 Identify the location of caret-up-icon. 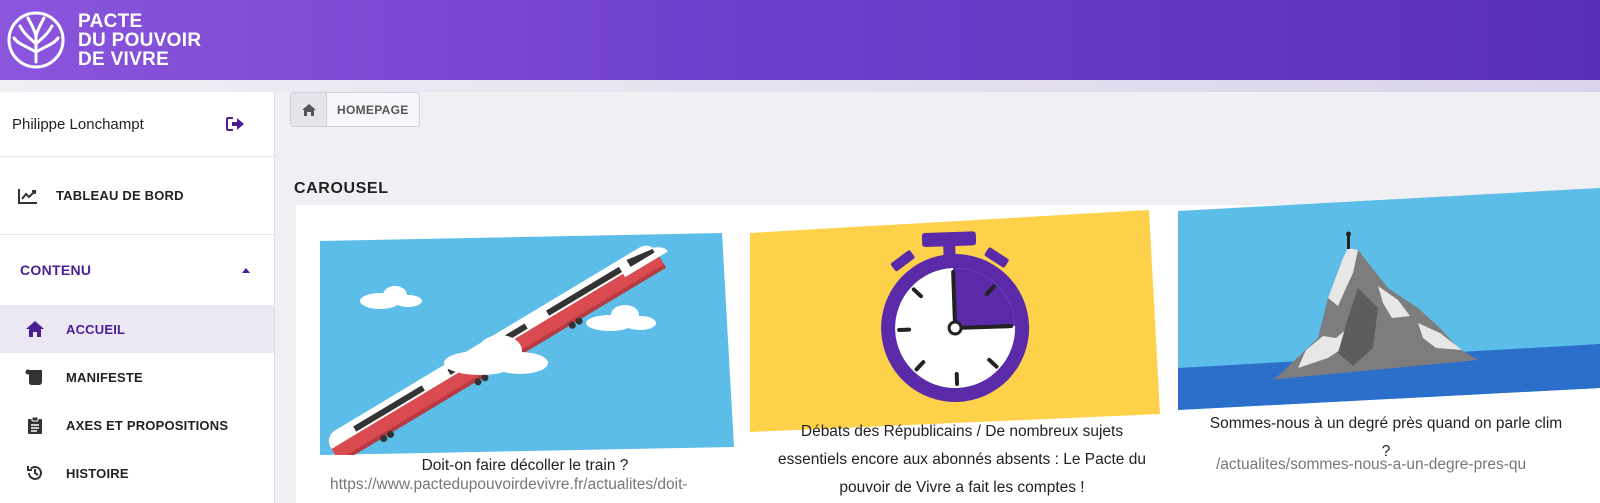
(246, 270).